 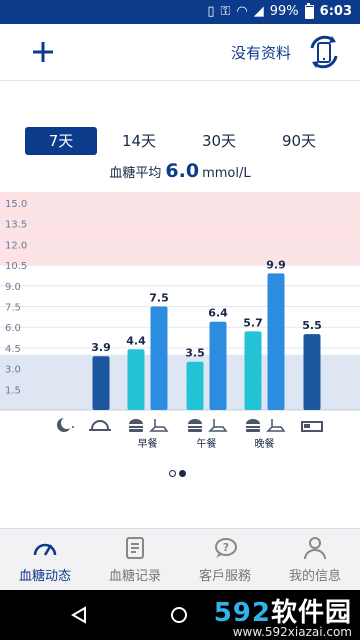 I want to click on phone-sync-icon, so click(x=324, y=52).